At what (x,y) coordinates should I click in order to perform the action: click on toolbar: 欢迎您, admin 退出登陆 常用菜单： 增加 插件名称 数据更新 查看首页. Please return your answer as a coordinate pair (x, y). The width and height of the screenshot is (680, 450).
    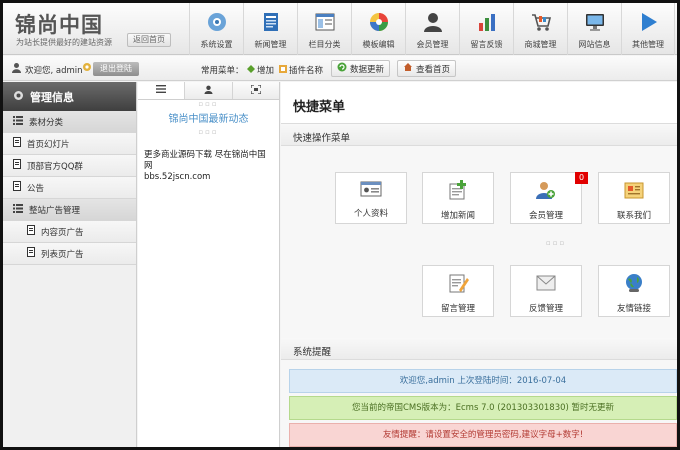
    Looking at the image, I should click on (340, 68).